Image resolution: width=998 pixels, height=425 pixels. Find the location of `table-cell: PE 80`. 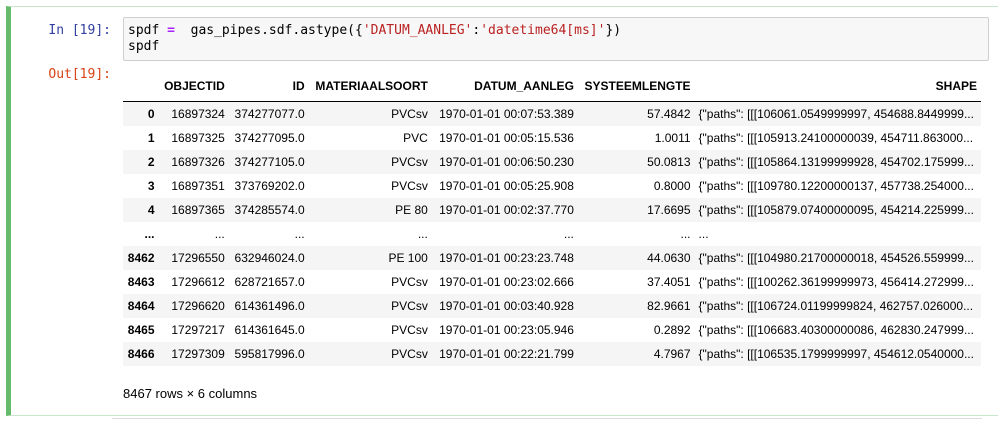

table-cell: PE 80 is located at coordinates (411, 210).